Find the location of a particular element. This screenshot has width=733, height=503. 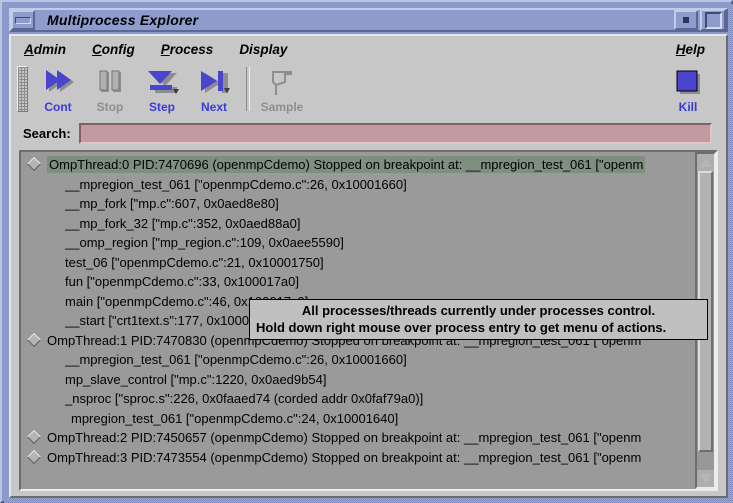

step-into-icon is located at coordinates (162, 83).